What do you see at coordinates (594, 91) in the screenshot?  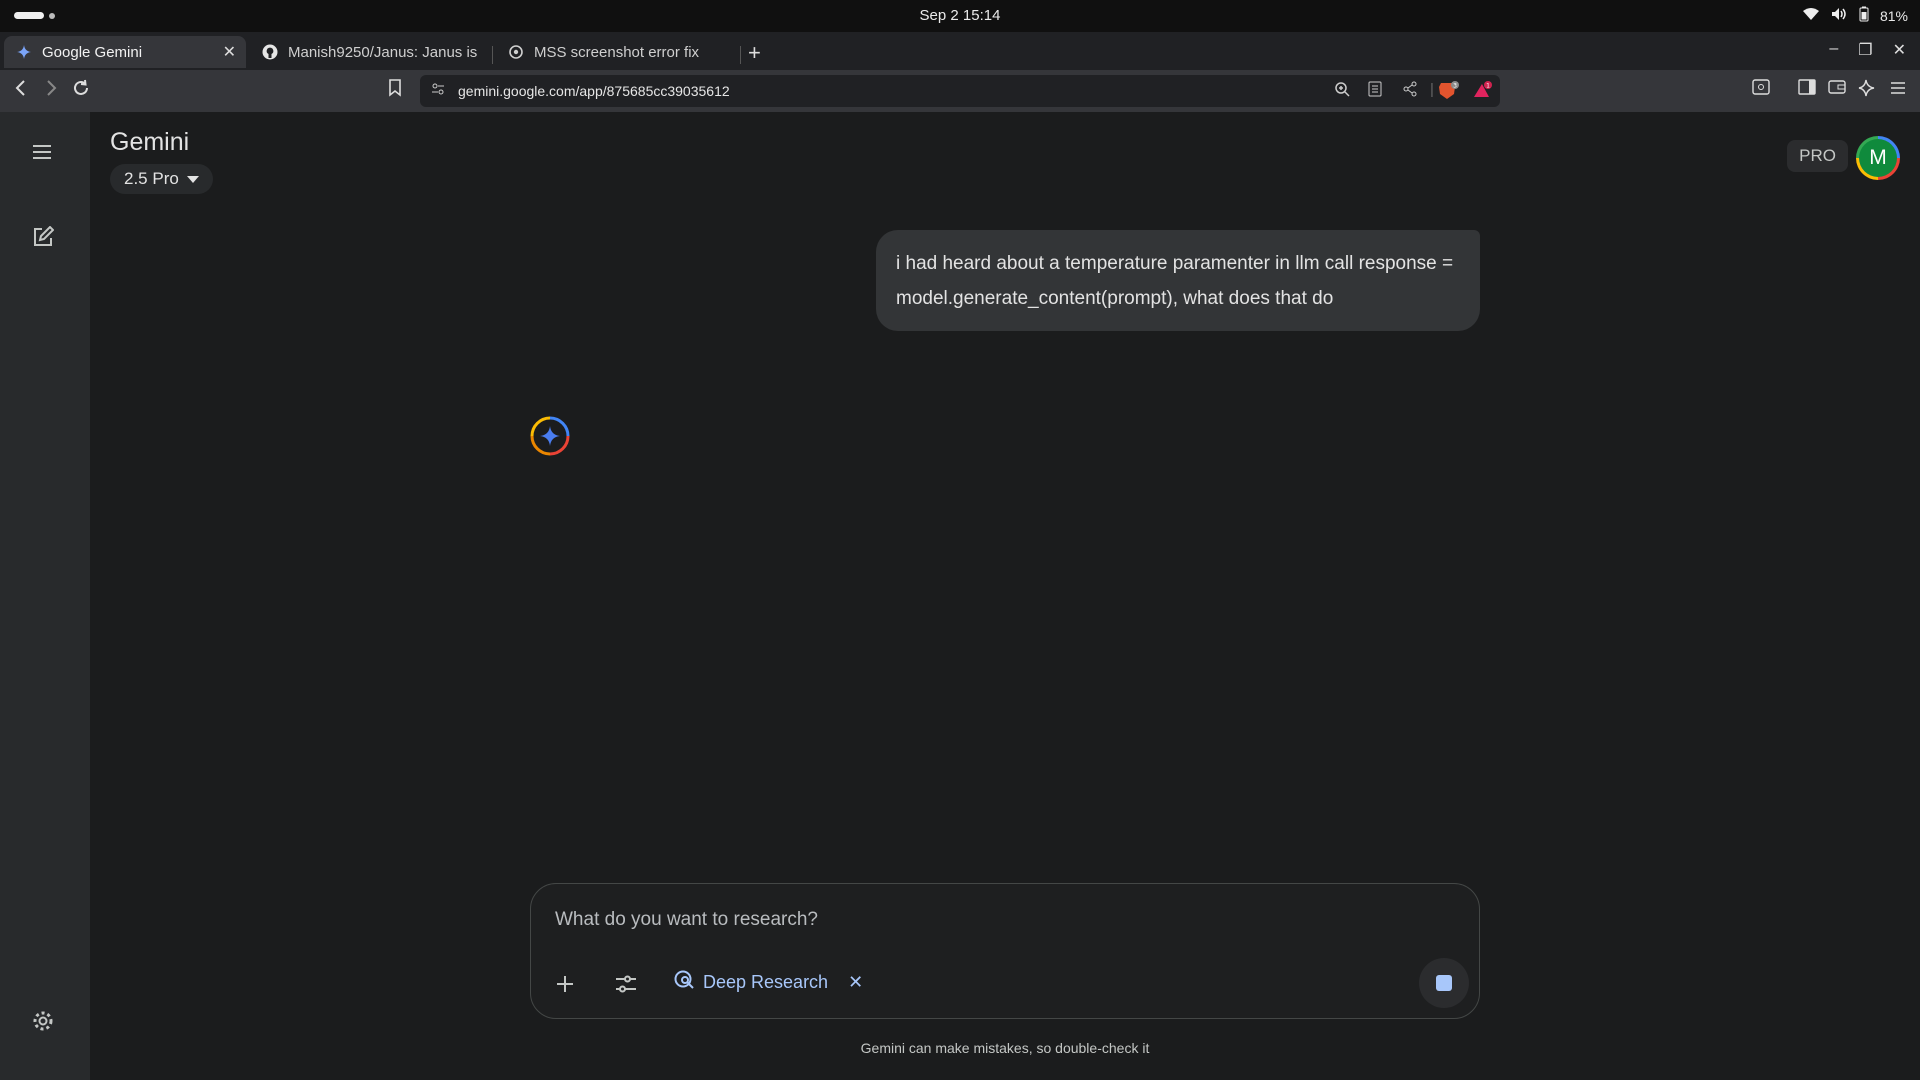 I see `url-text: gemini.google.com/app/875685cc39035612` at bounding box center [594, 91].